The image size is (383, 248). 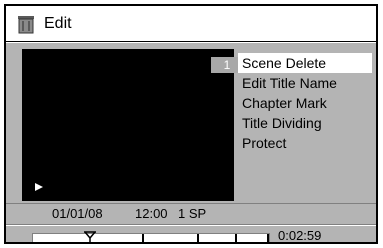 What do you see at coordinates (26, 24) in the screenshot?
I see `trash-bin-icon` at bounding box center [26, 24].